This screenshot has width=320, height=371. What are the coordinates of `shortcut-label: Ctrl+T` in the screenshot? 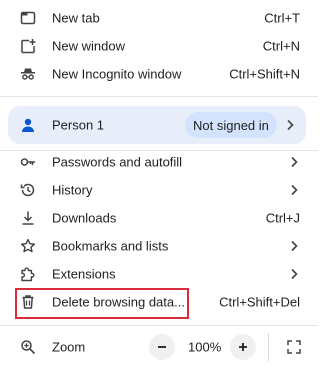 It's located at (282, 18).